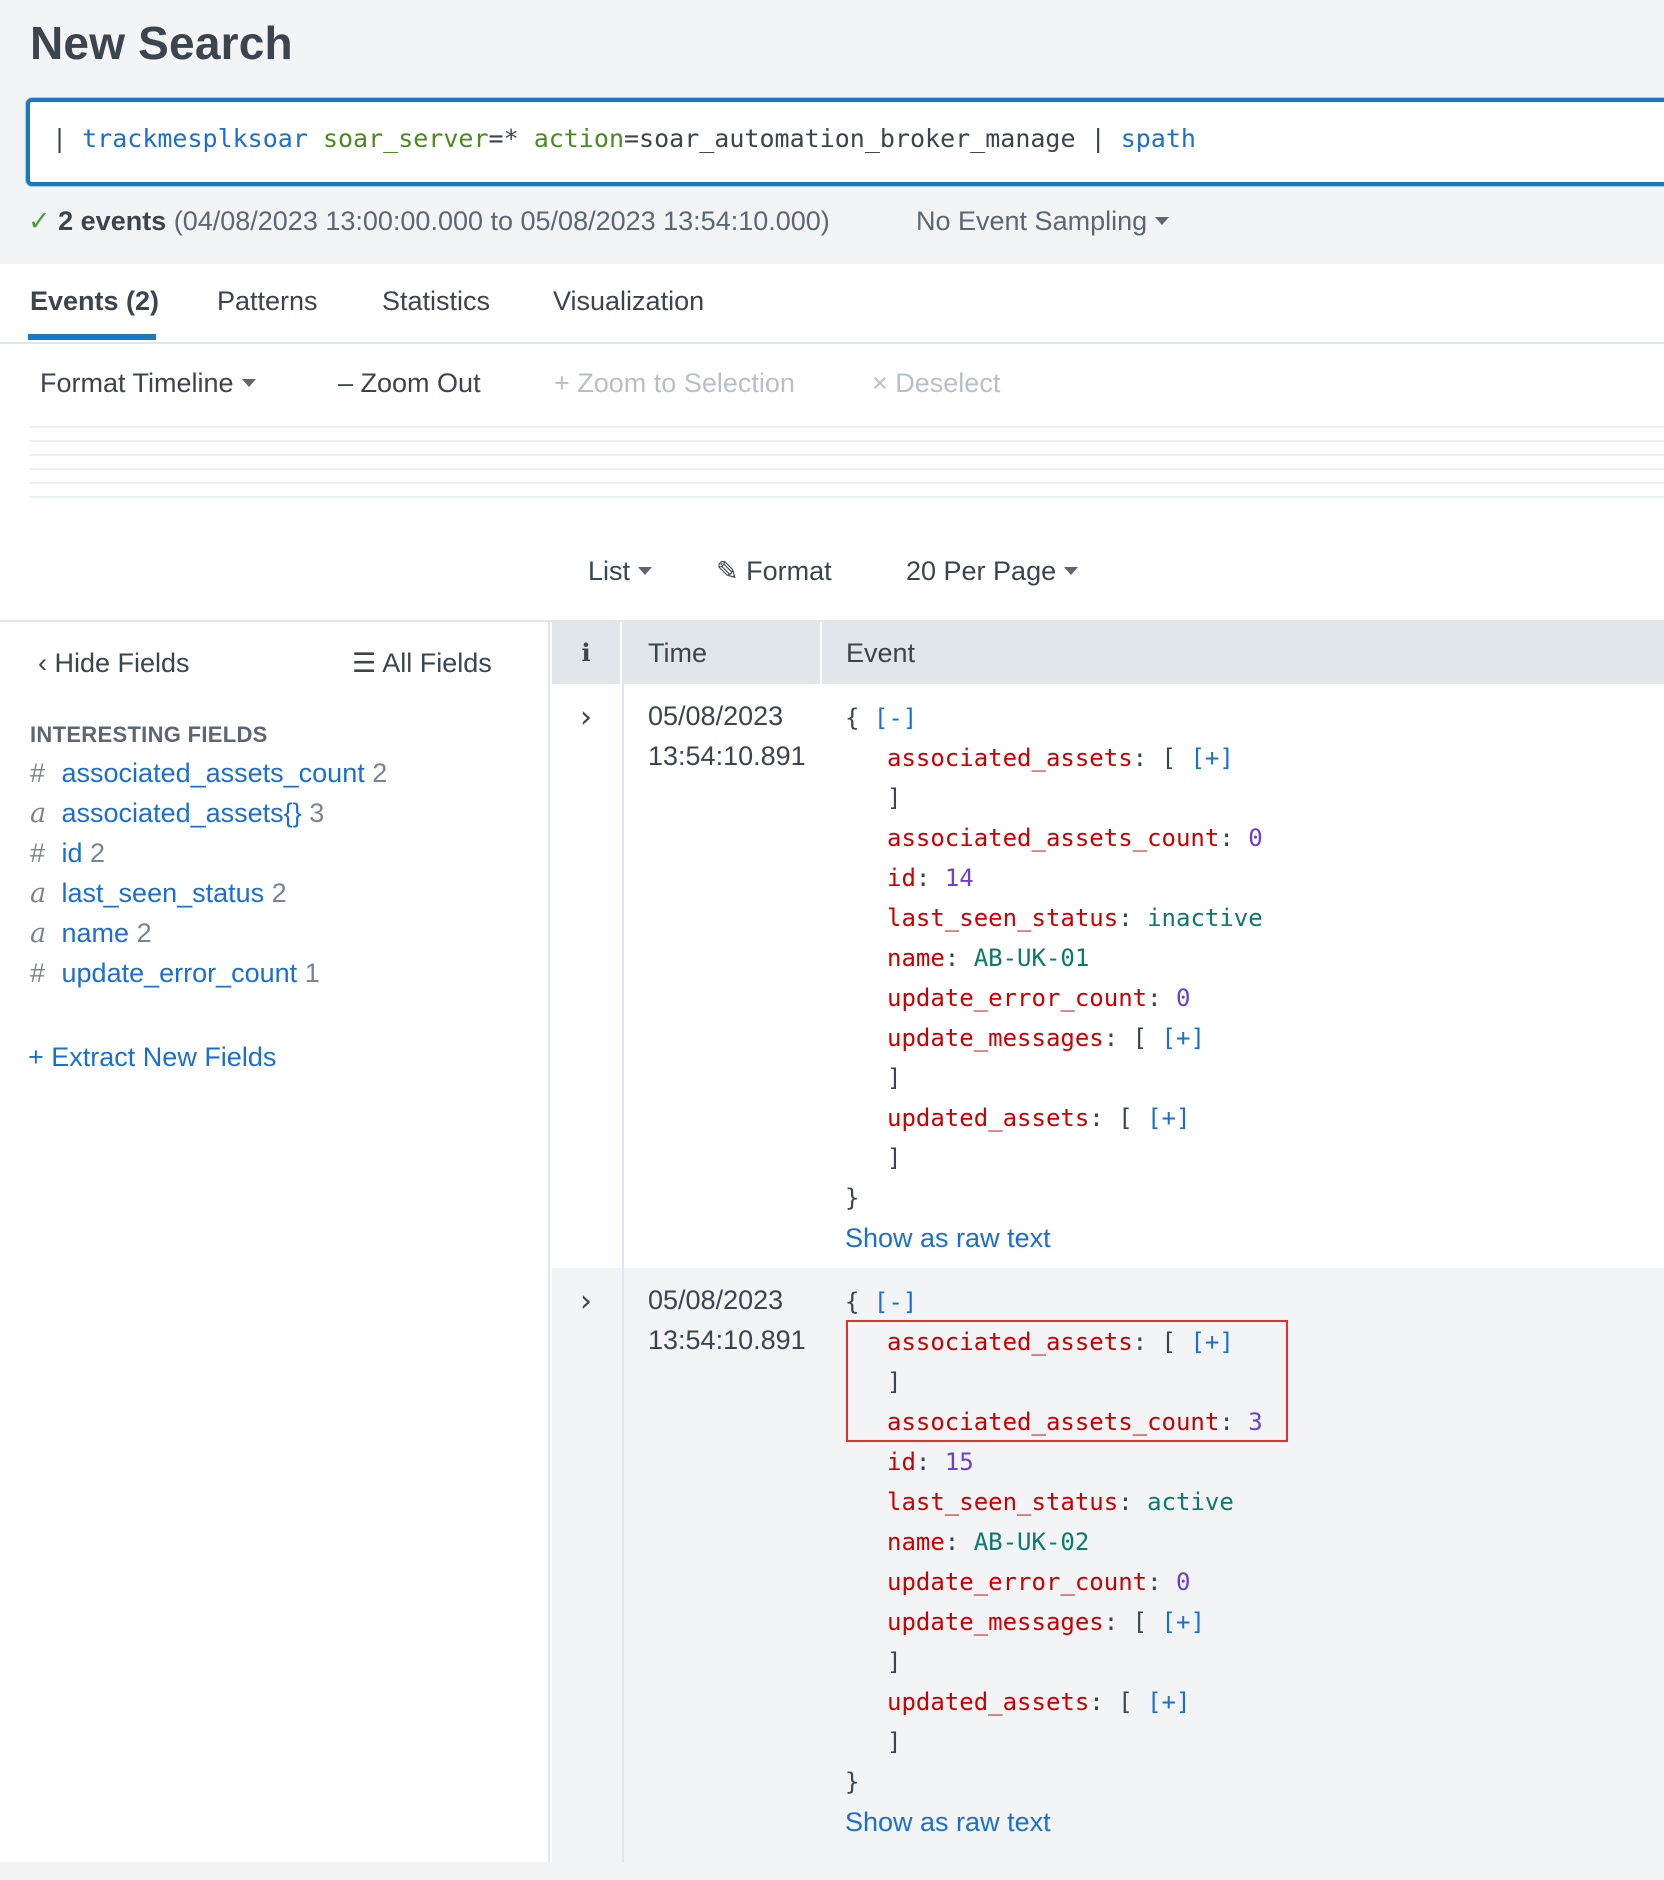 Image resolution: width=1664 pixels, height=1880 pixels. I want to click on field-item: # id 2, so click(208, 858).